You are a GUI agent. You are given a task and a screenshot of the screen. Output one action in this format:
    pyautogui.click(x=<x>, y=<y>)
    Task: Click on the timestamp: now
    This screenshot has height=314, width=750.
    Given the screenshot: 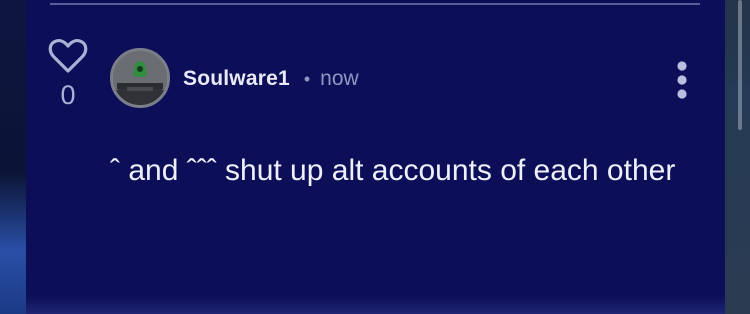 What is the action you would take?
    pyautogui.click(x=339, y=78)
    